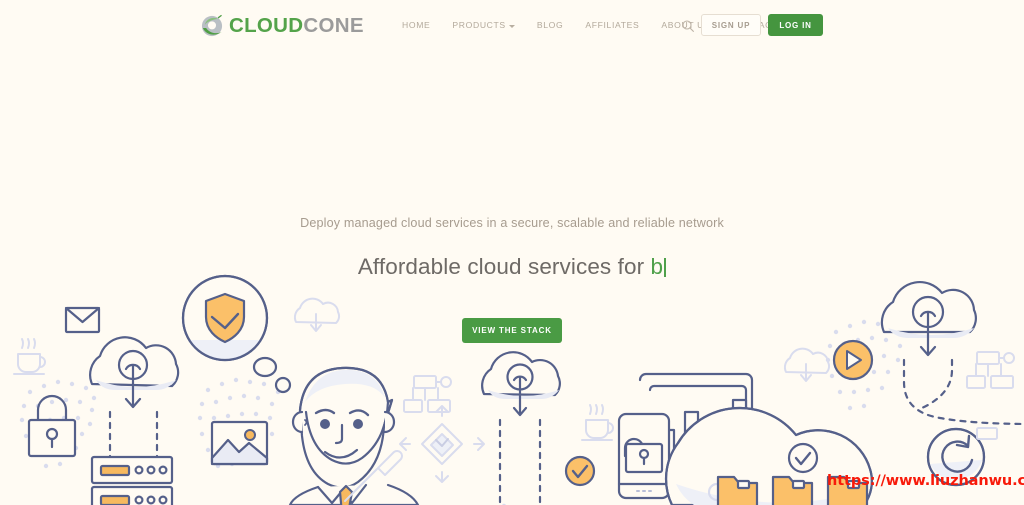 The height and width of the screenshot is (505, 1024). Describe the element at coordinates (504, 266) in the screenshot. I see `hero-title-static: Affordable cloud services for` at that location.